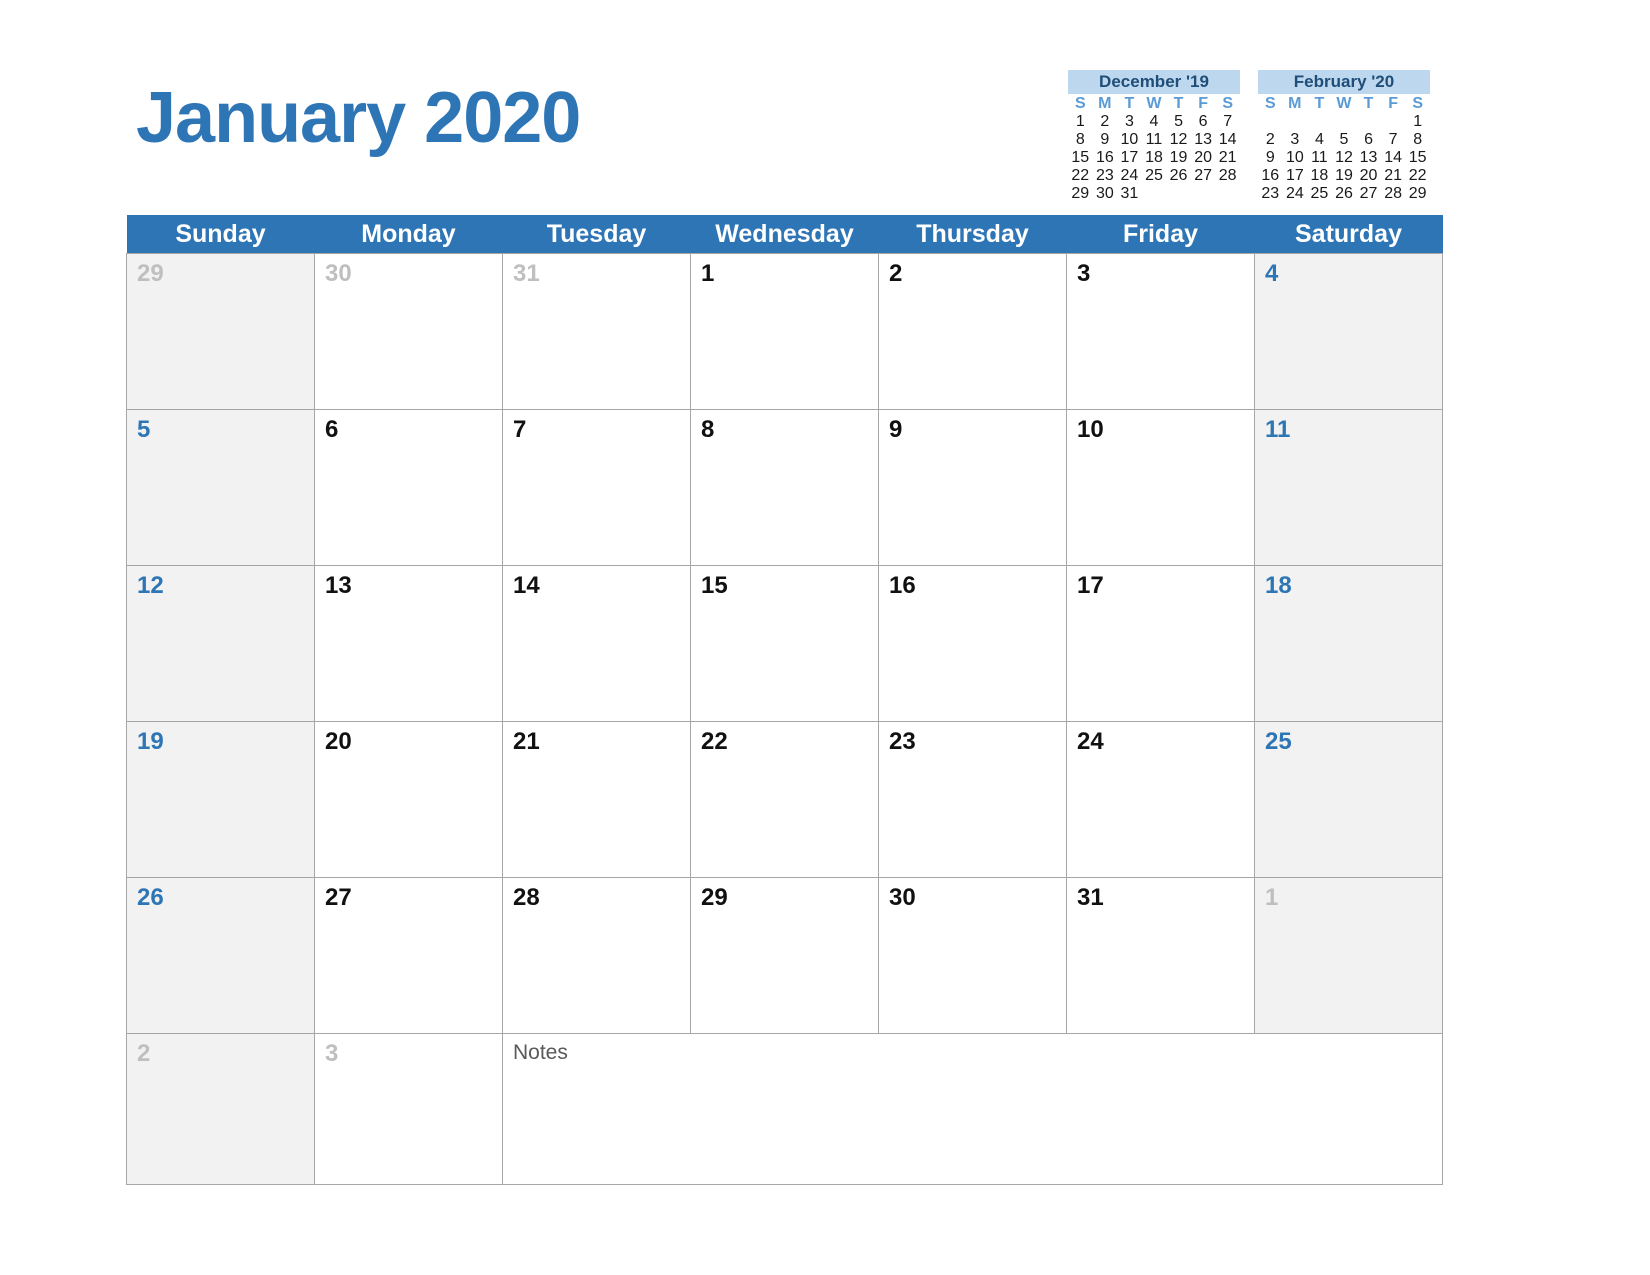  What do you see at coordinates (1348, 331) in the screenshot?
I see `calendar-day-cell: 4` at bounding box center [1348, 331].